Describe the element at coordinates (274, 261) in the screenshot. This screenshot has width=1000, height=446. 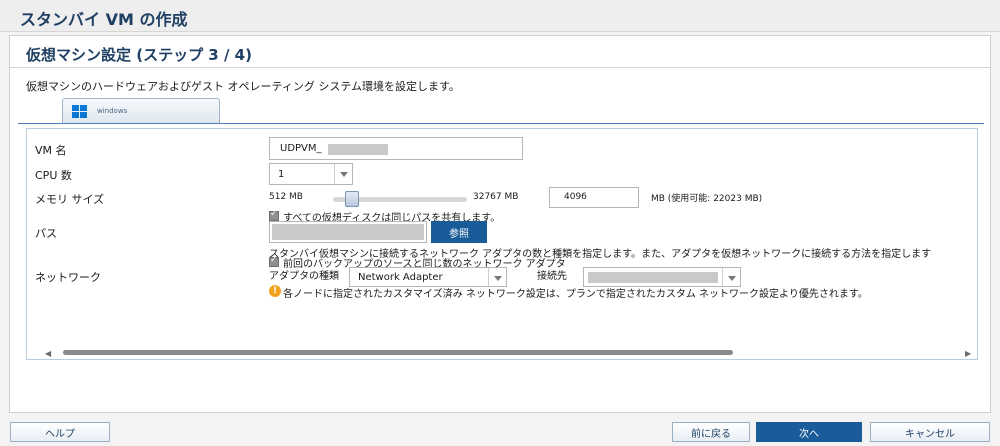
I see `same-adapters-checkbox` at that location.